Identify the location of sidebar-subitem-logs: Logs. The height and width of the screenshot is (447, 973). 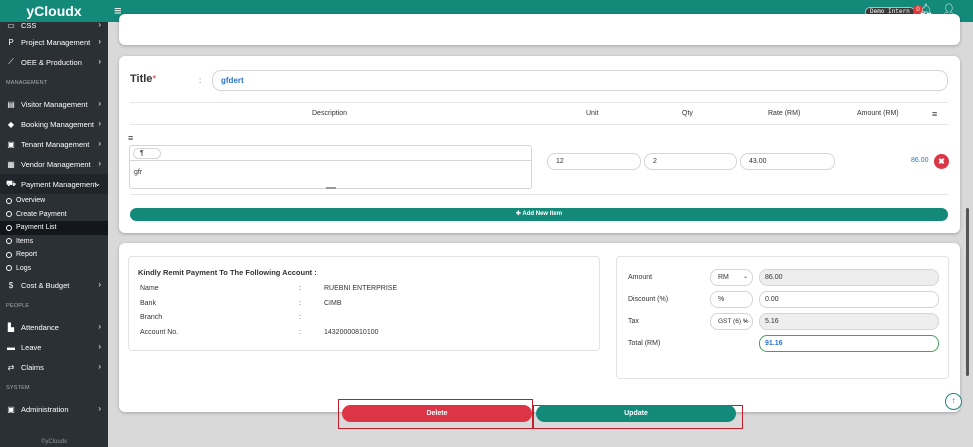
(54, 269).